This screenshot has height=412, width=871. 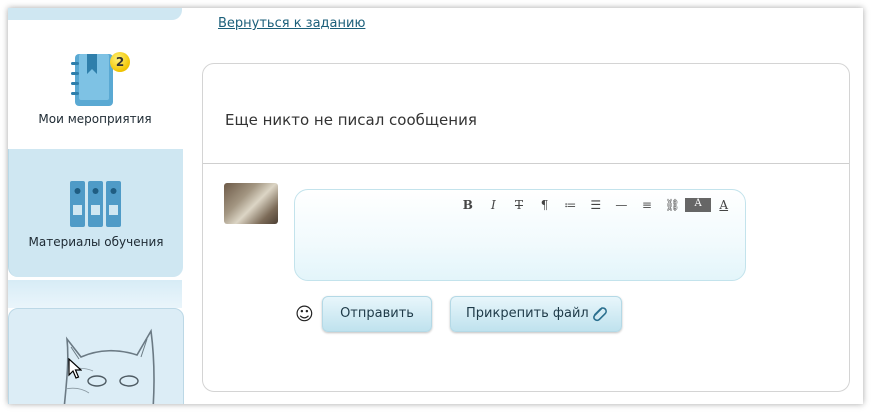 I want to click on back-to-task-link: Вернуться к заданию, so click(x=291, y=23).